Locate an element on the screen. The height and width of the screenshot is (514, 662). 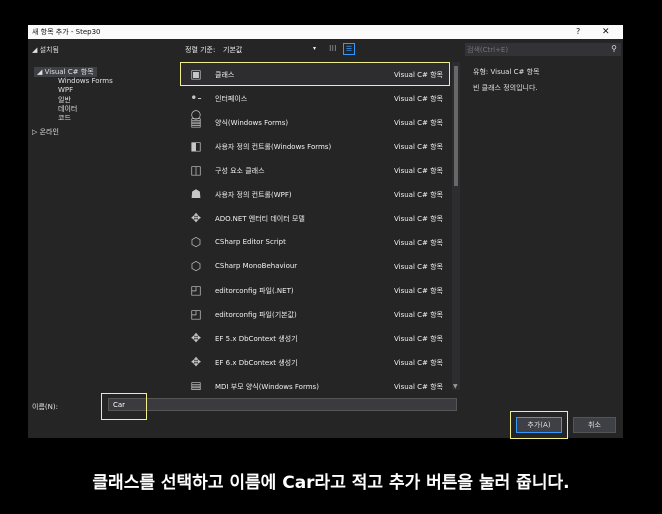
tree-code: 코드 is located at coordinates (64, 118).